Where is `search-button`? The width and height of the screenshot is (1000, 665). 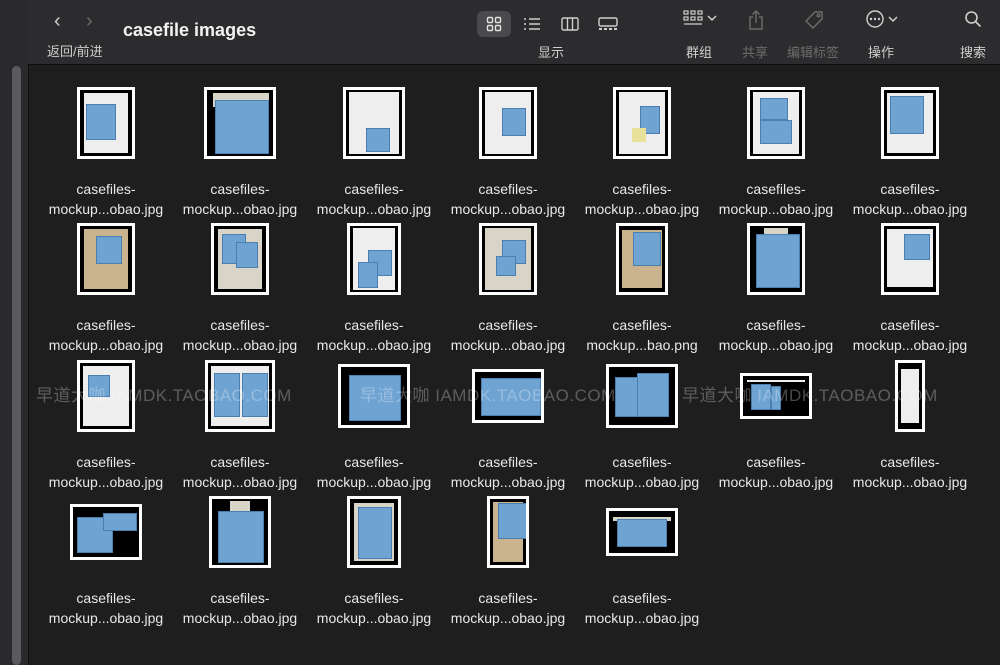
search-button is located at coordinates (973, 19).